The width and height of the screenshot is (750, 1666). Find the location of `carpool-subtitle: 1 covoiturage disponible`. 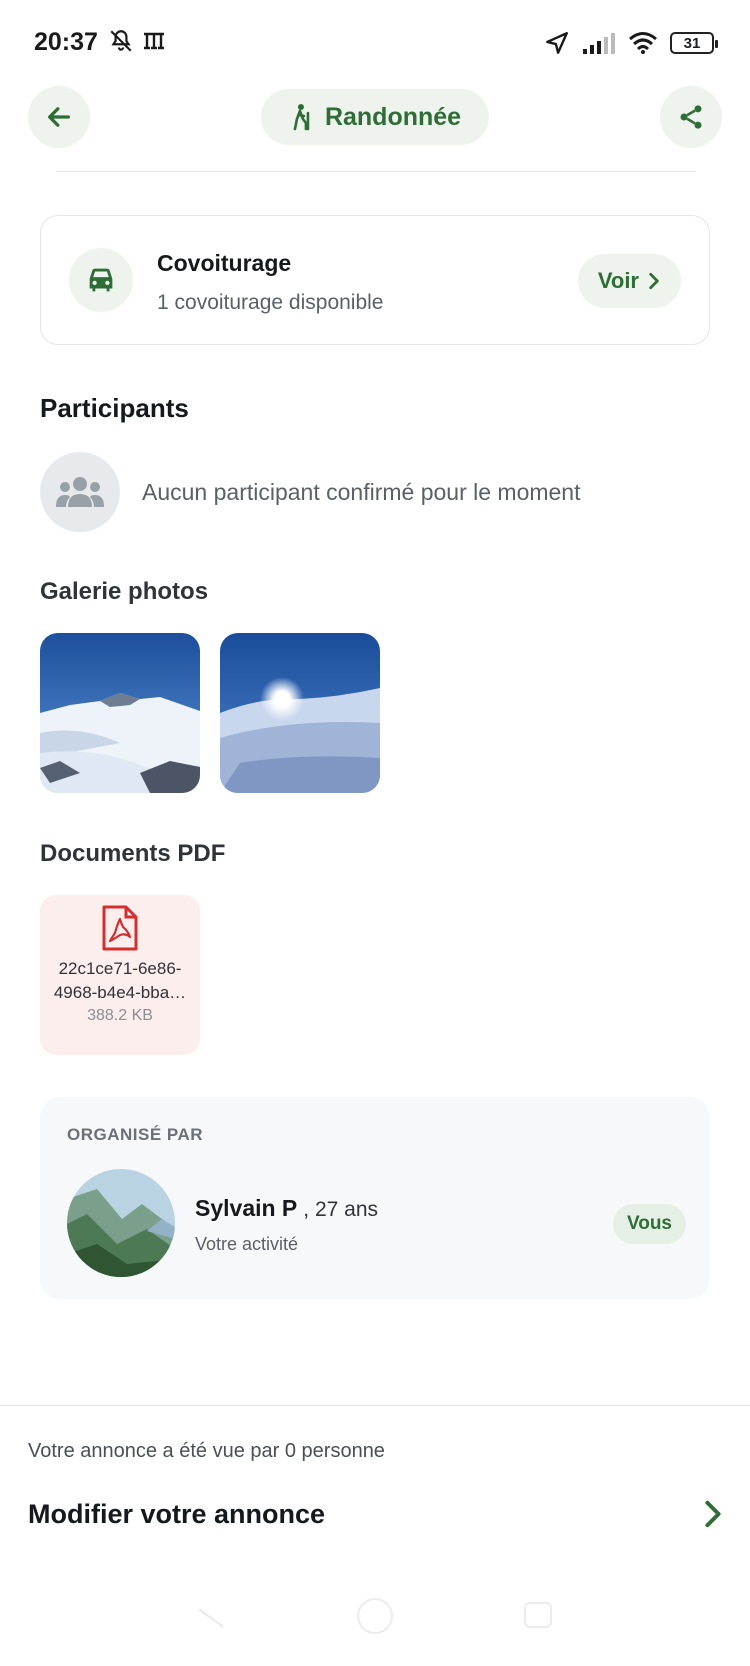

carpool-subtitle: 1 covoiturage disponible is located at coordinates (270, 302).